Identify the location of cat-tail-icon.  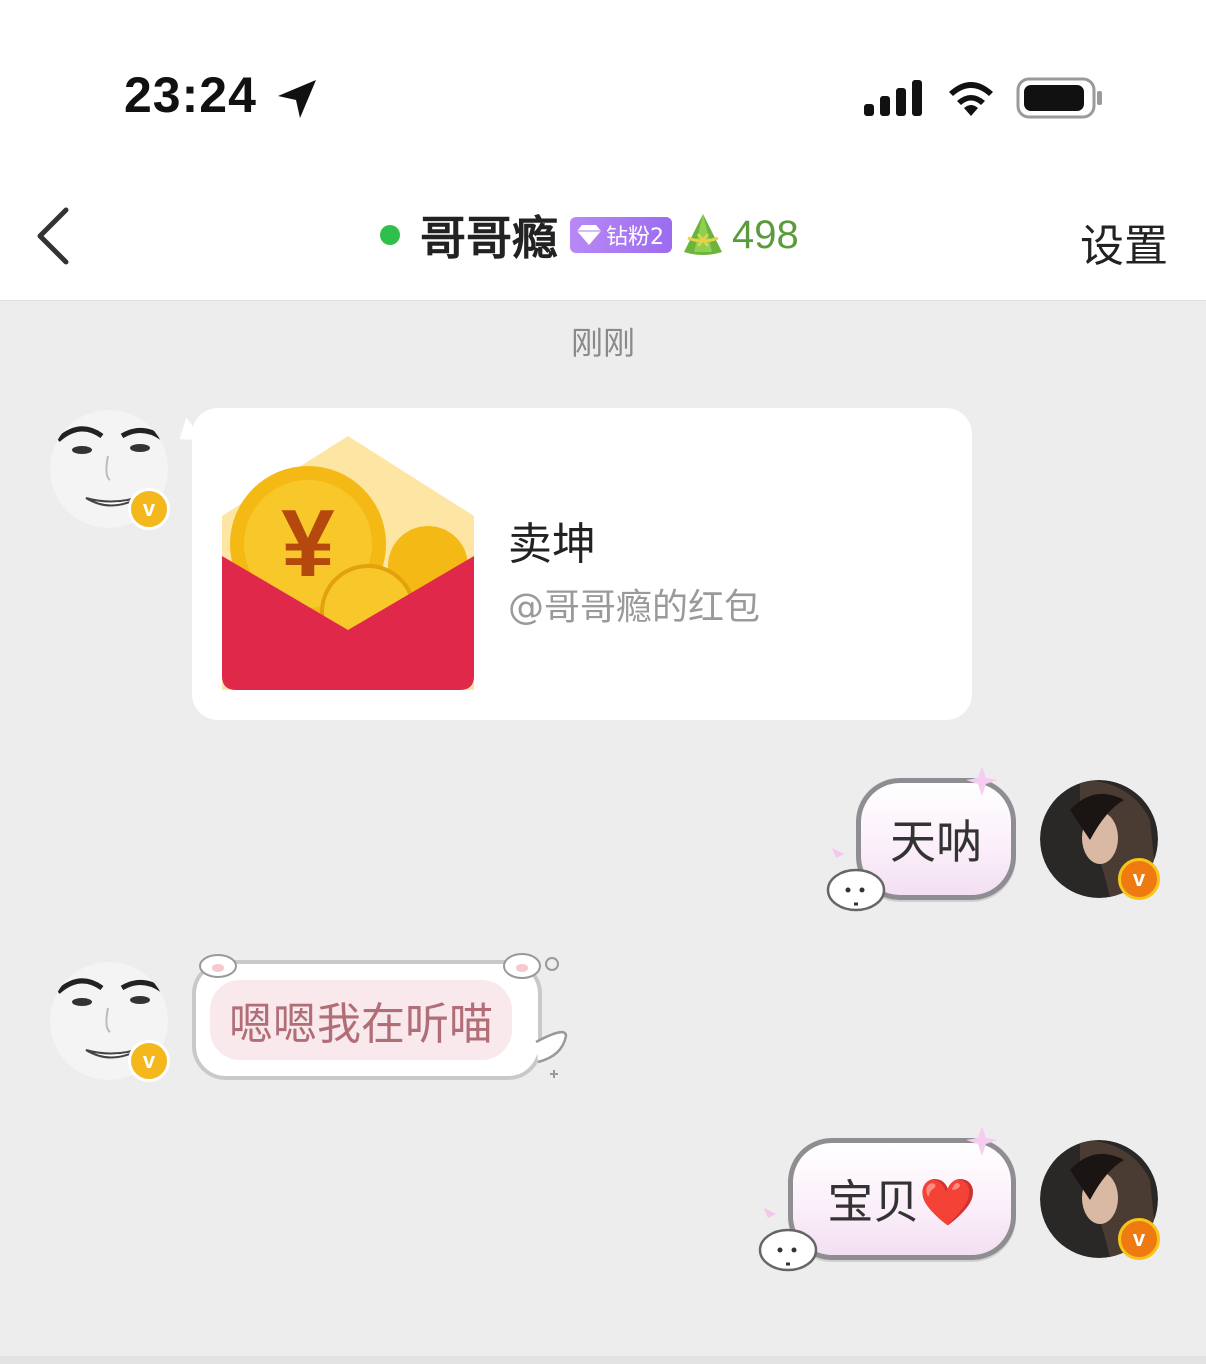
(551, 1054).